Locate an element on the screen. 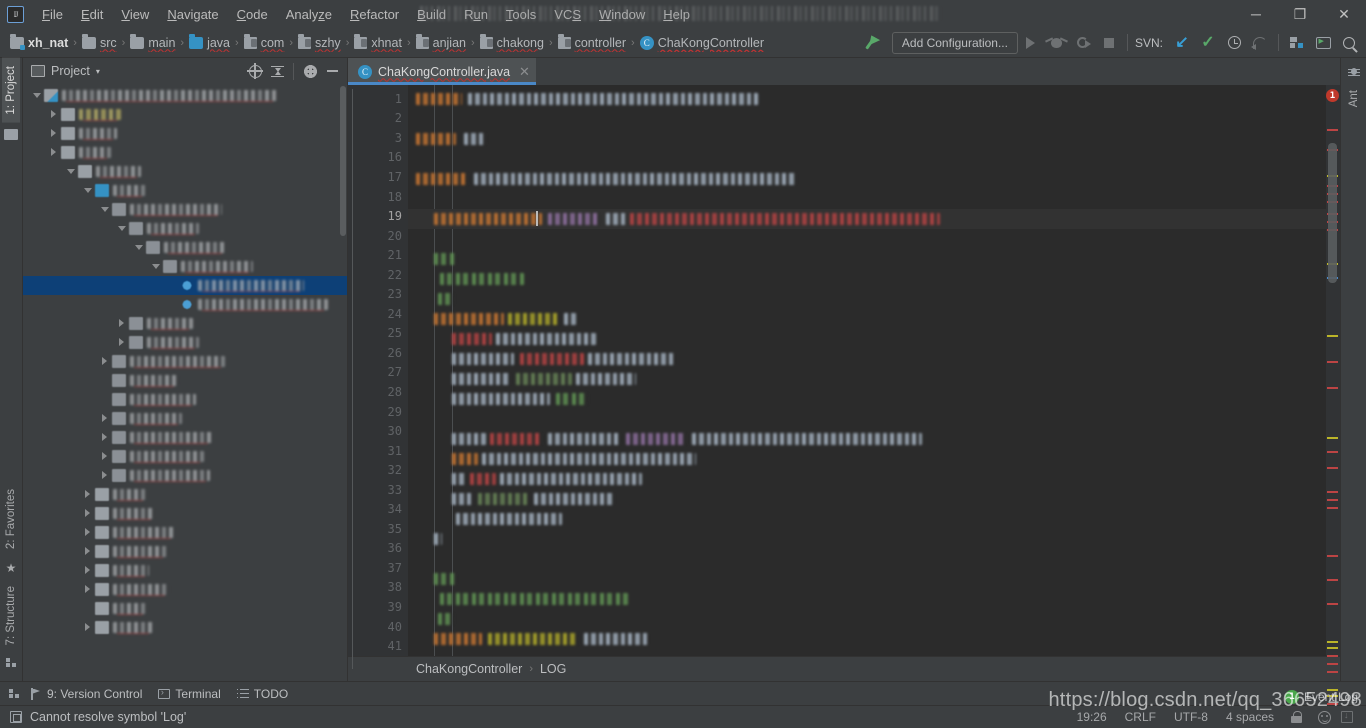 The image size is (1366, 728). error-count-badge: 1 is located at coordinates (1332, 95).